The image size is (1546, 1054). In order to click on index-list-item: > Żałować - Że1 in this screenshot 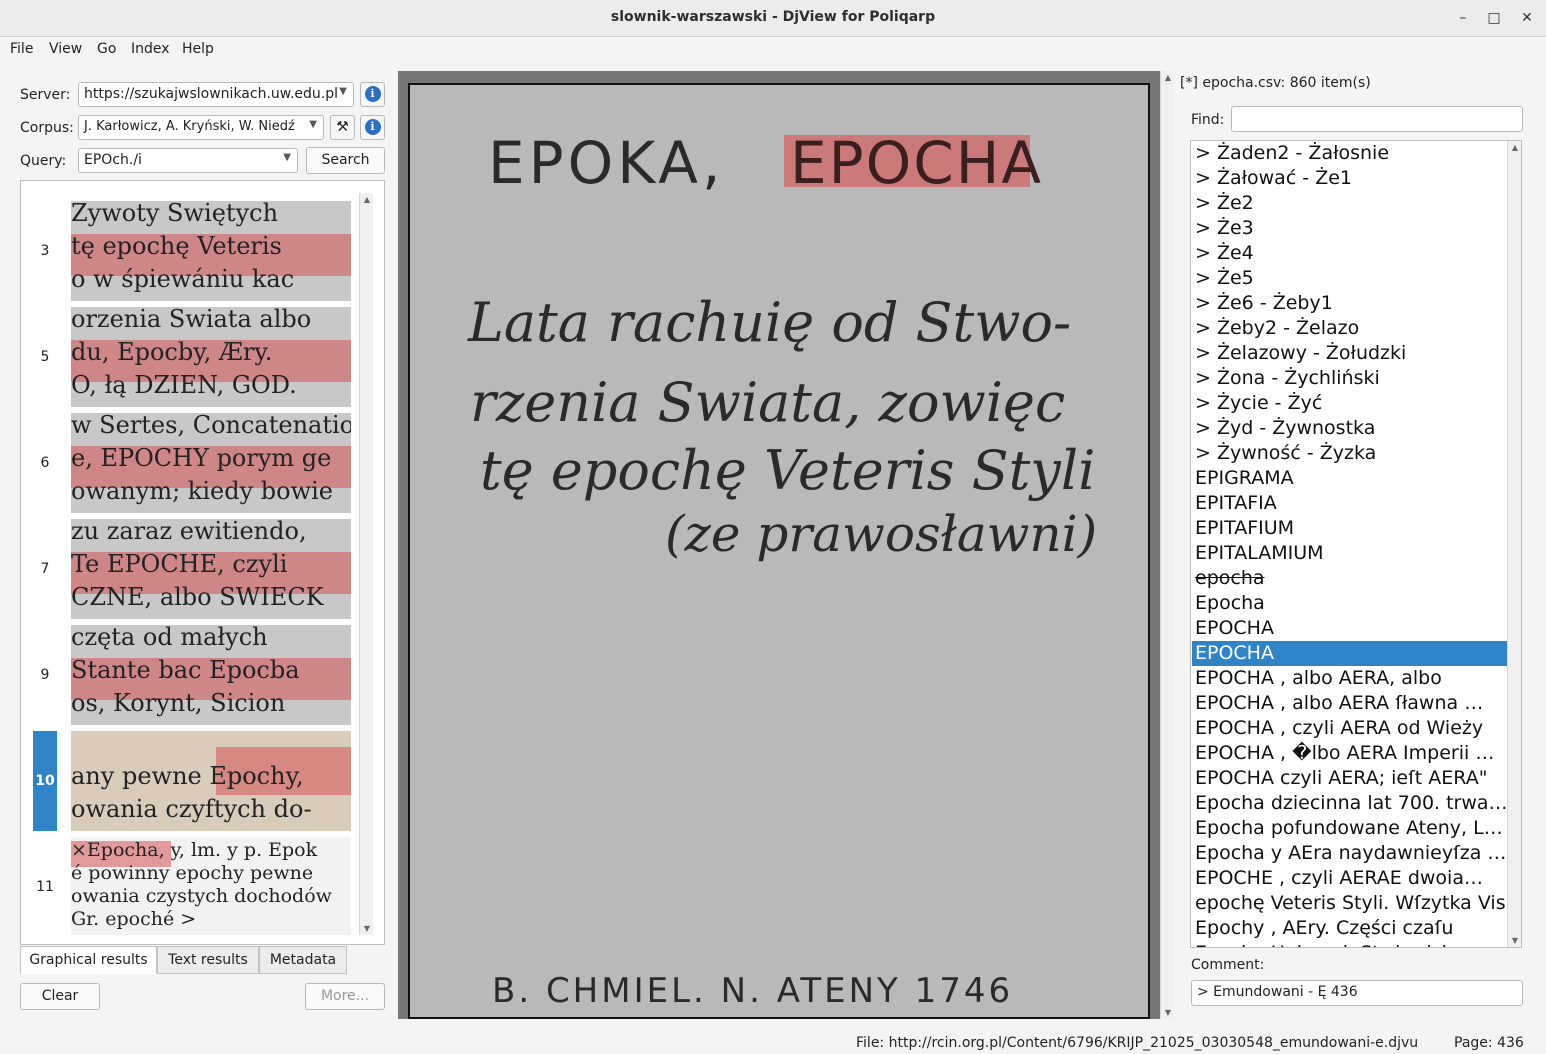, I will do `click(1349, 178)`.